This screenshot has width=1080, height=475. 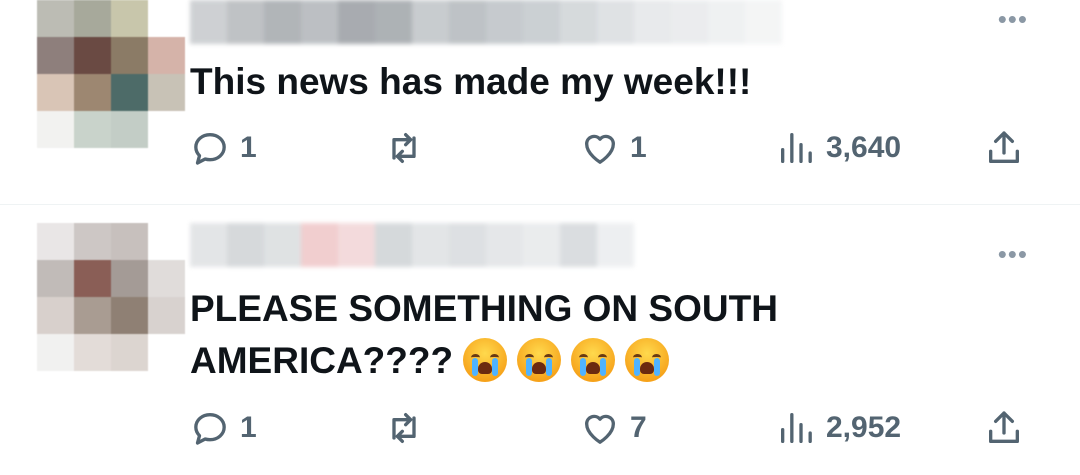 I want to click on tweet-actions: 1 1 3,640, so click(x=540, y=148).